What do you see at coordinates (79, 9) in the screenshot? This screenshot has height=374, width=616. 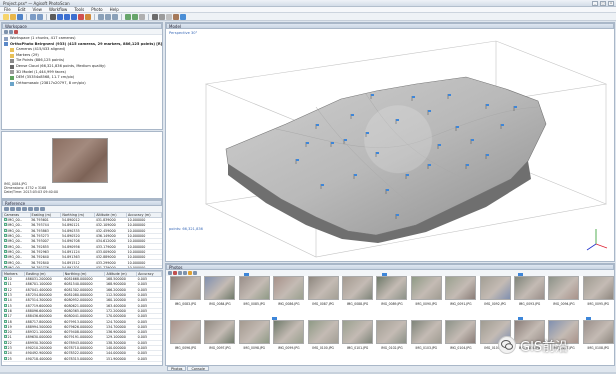 I see `menu-tools: Tools` at bounding box center [79, 9].